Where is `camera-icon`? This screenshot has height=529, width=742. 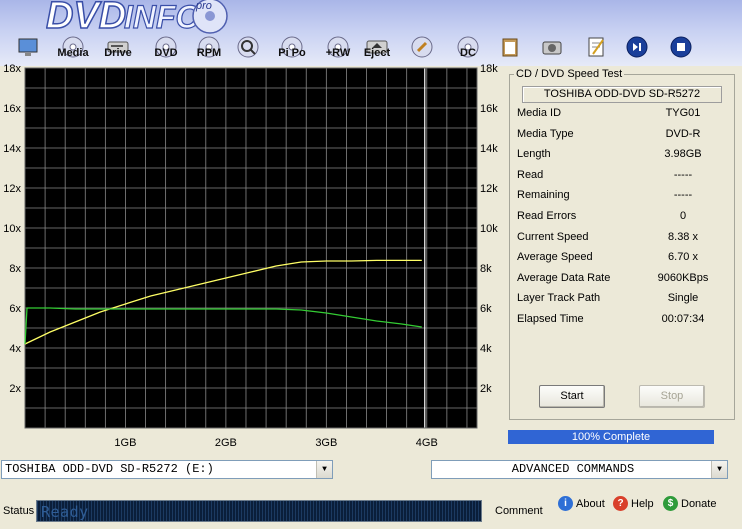 camera-icon is located at coordinates (552, 48).